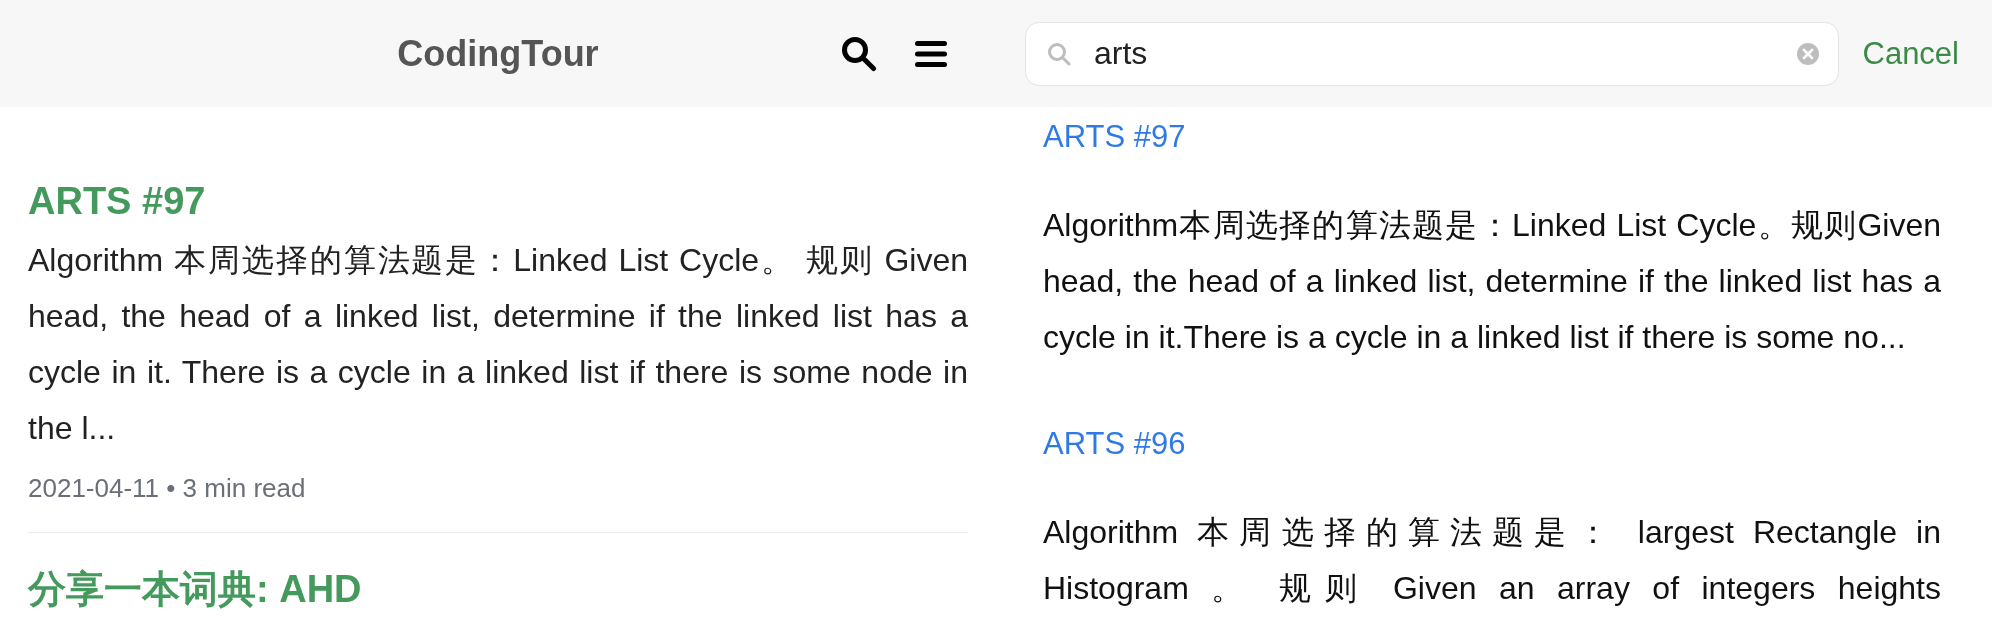 The width and height of the screenshot is (1992, 618). What do you see at coordinates (1492, 560) in the screenshot?
I see `result-snippet: Algorithm 本周选择的算法题是： largest Rectangle in Histogram 。 规则 Given an array of integers heights` at bounding box center [1492, 560].